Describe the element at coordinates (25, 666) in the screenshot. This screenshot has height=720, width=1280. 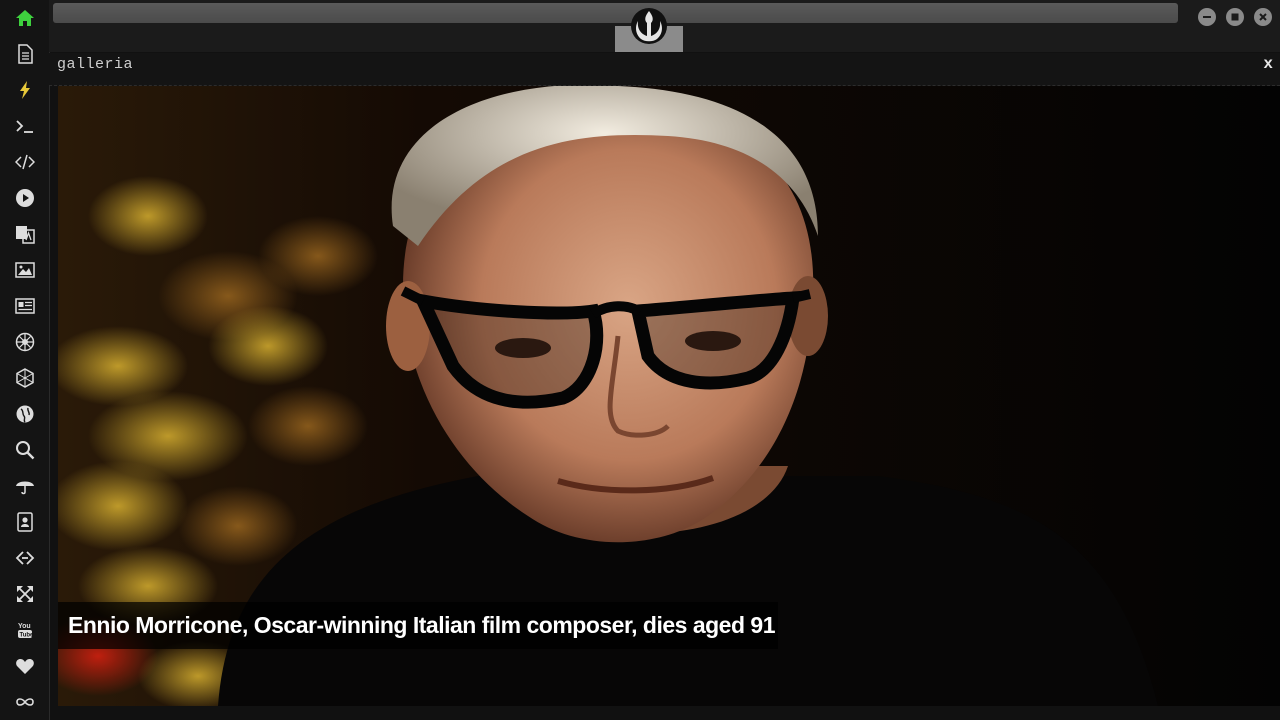
I see `heart-icon` at that location.